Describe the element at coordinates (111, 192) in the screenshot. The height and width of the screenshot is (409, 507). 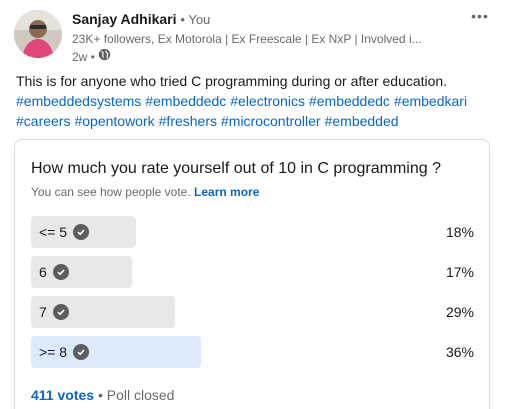
I see `visibility-text: You can see how people vote.` at that location.